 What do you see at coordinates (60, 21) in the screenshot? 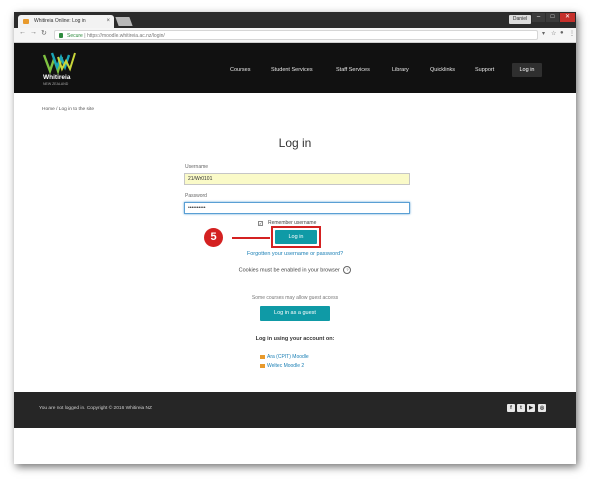
I see `tab-title: Whitireia Online: Log in` at bounding box center [60, 21].